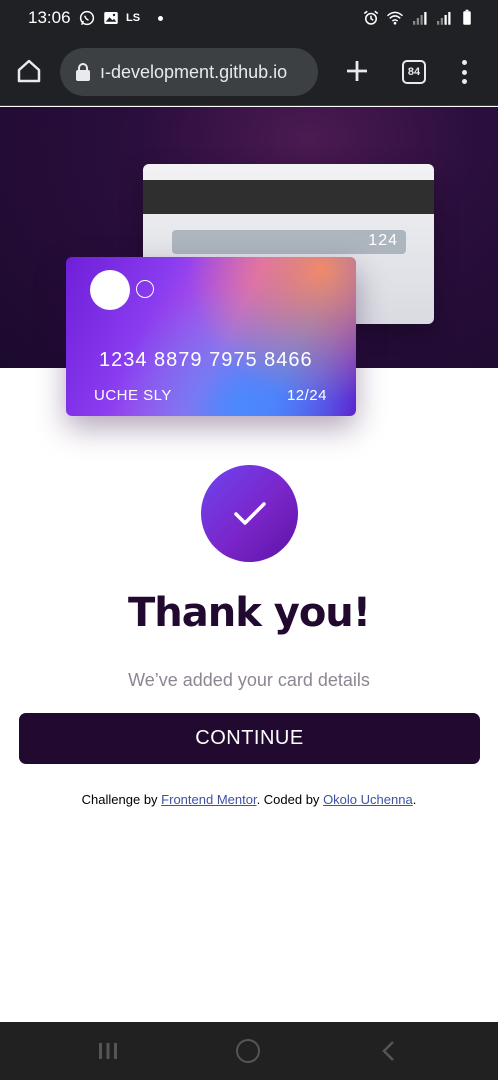 Image resolution: width=498 pixels, height=1080 pixels. I want to click on new-tab-icon, so click(357, 71).